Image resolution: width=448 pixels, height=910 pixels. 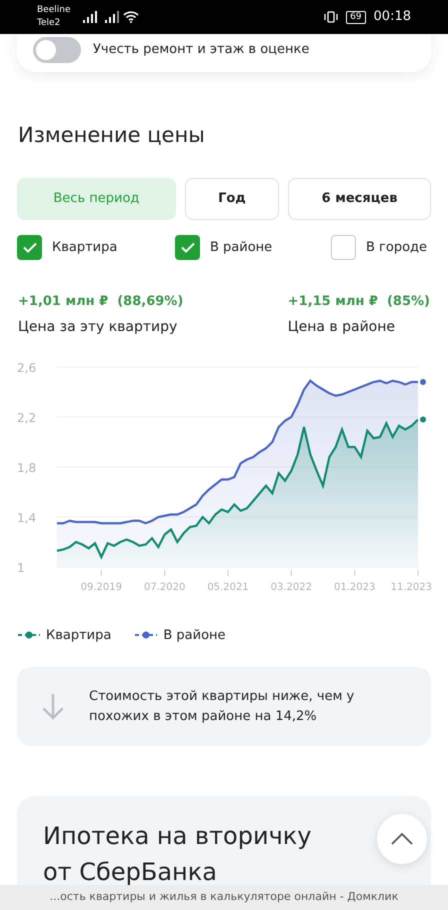 I want to click on checkbox-label: Квартира, so click(x=85, y=247).